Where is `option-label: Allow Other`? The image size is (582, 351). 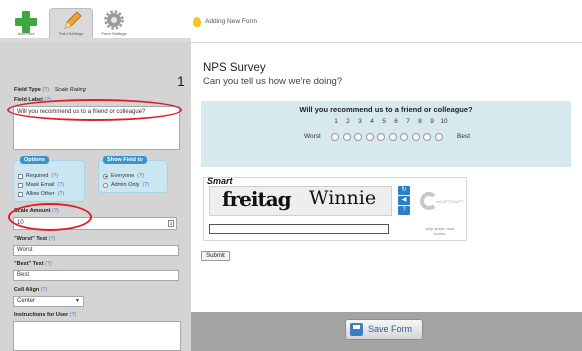 option-label: Allow Other is located at coordinates (40, 194).